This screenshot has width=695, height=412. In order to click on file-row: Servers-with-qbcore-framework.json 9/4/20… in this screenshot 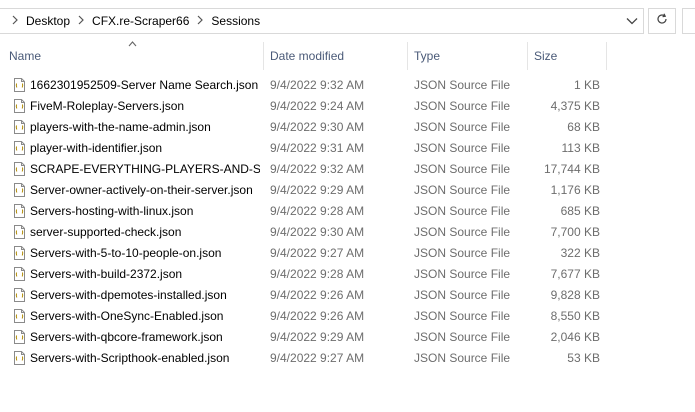, I will do `click(347, 336)`.